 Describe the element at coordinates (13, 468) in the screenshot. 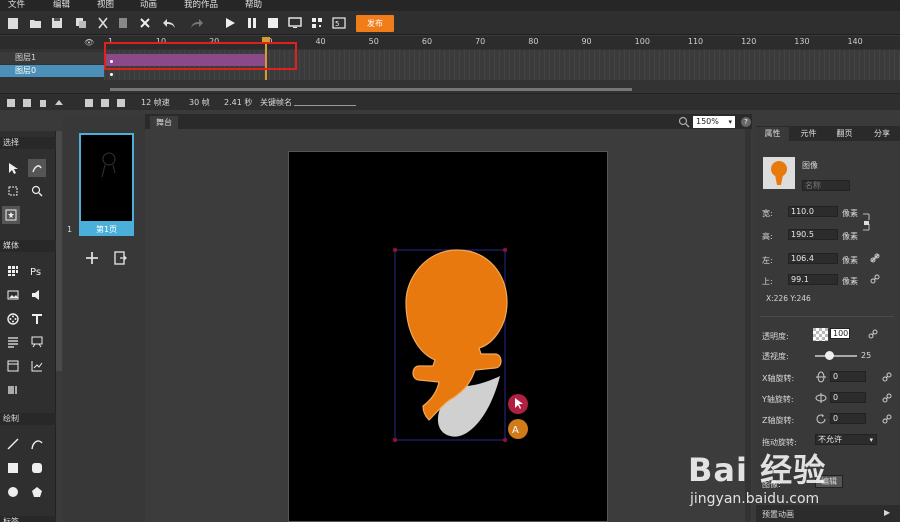

I see `rectangle-icon` at that location.